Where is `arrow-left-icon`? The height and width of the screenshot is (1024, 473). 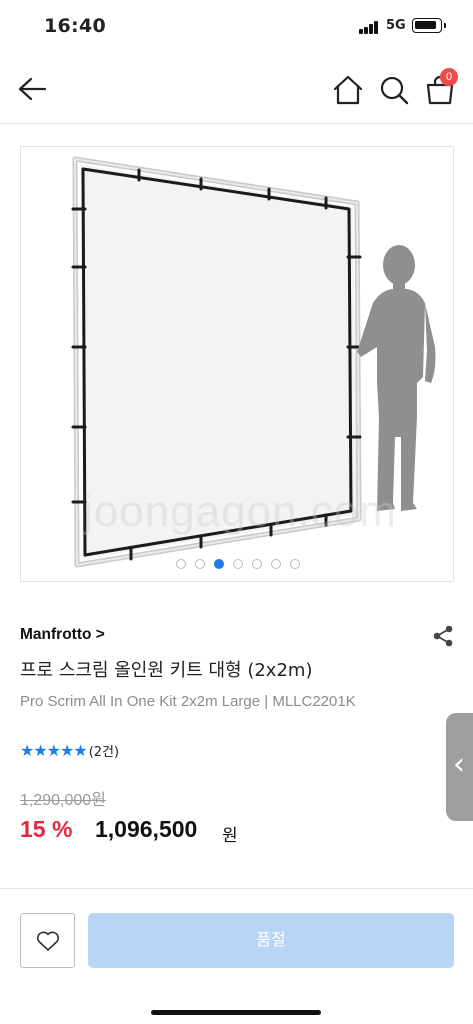
arrow-left-icon is located at coordinates (32, 89).